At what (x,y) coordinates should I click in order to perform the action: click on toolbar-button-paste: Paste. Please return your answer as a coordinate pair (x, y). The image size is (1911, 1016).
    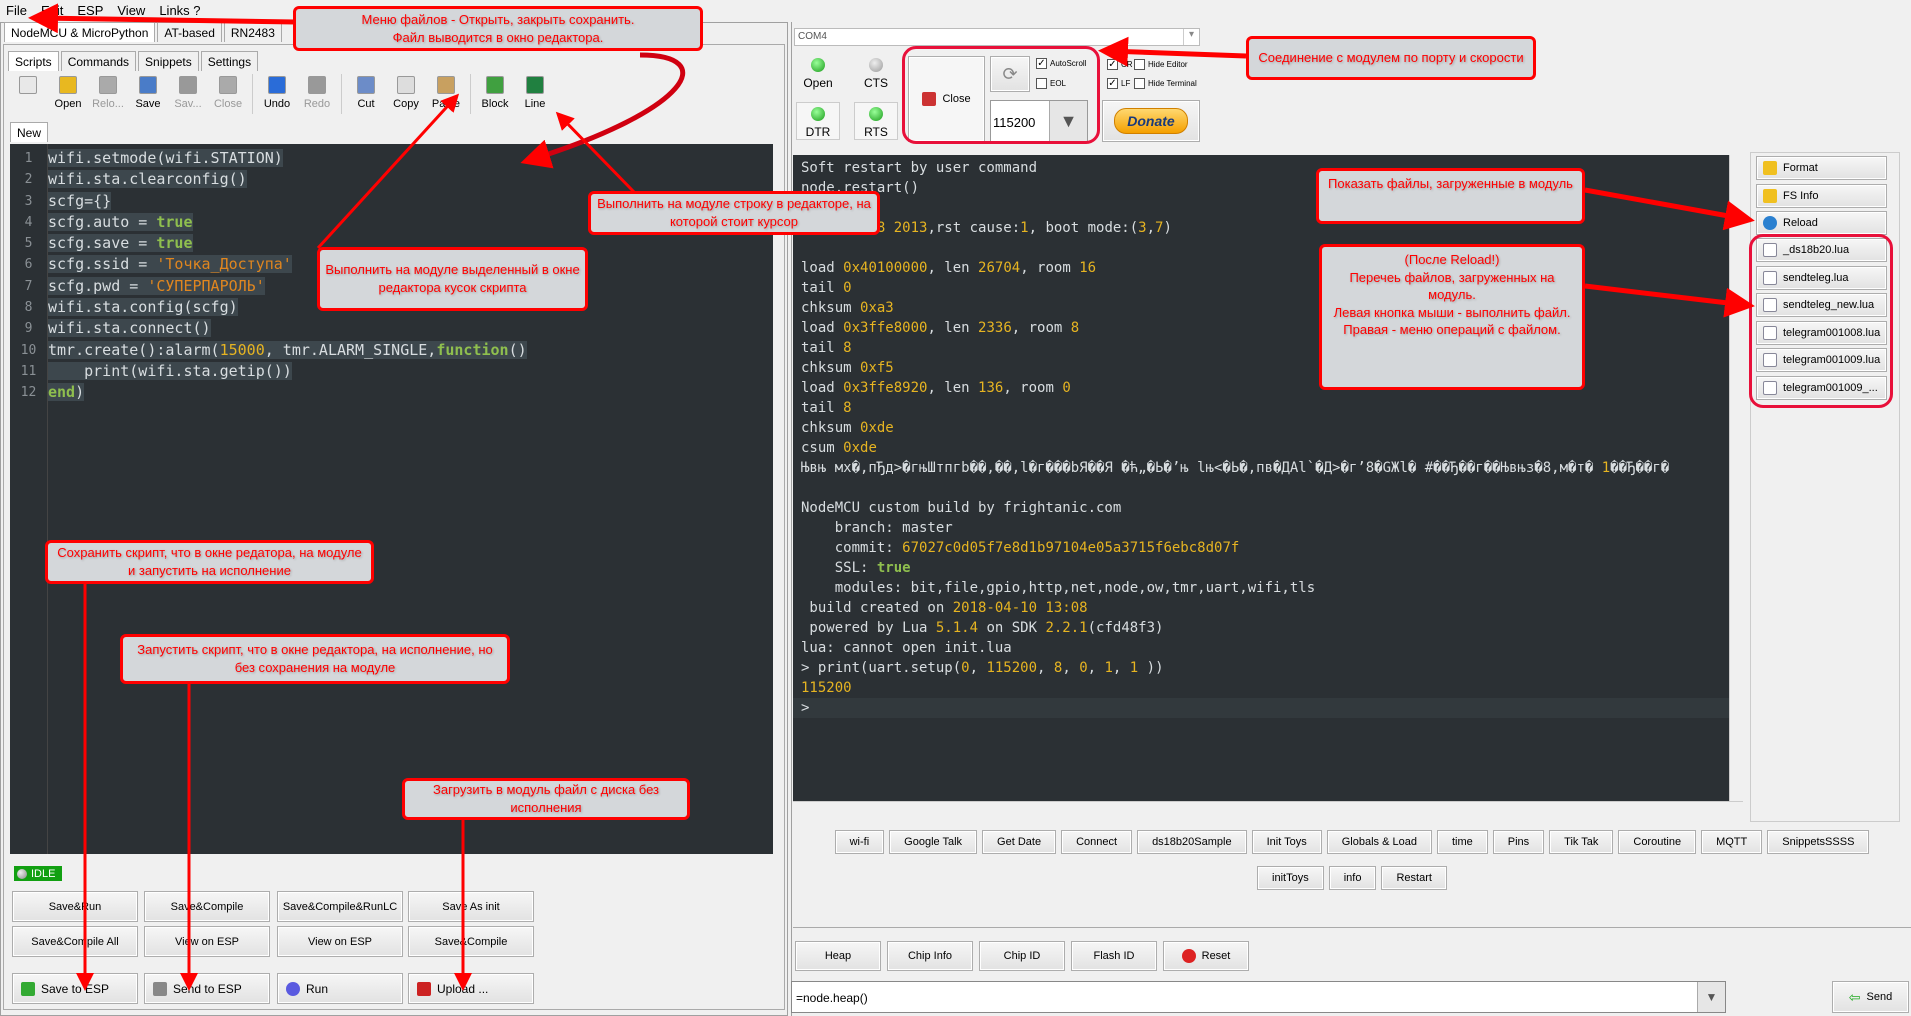
    Looking at the image, I should click on (446, 92).